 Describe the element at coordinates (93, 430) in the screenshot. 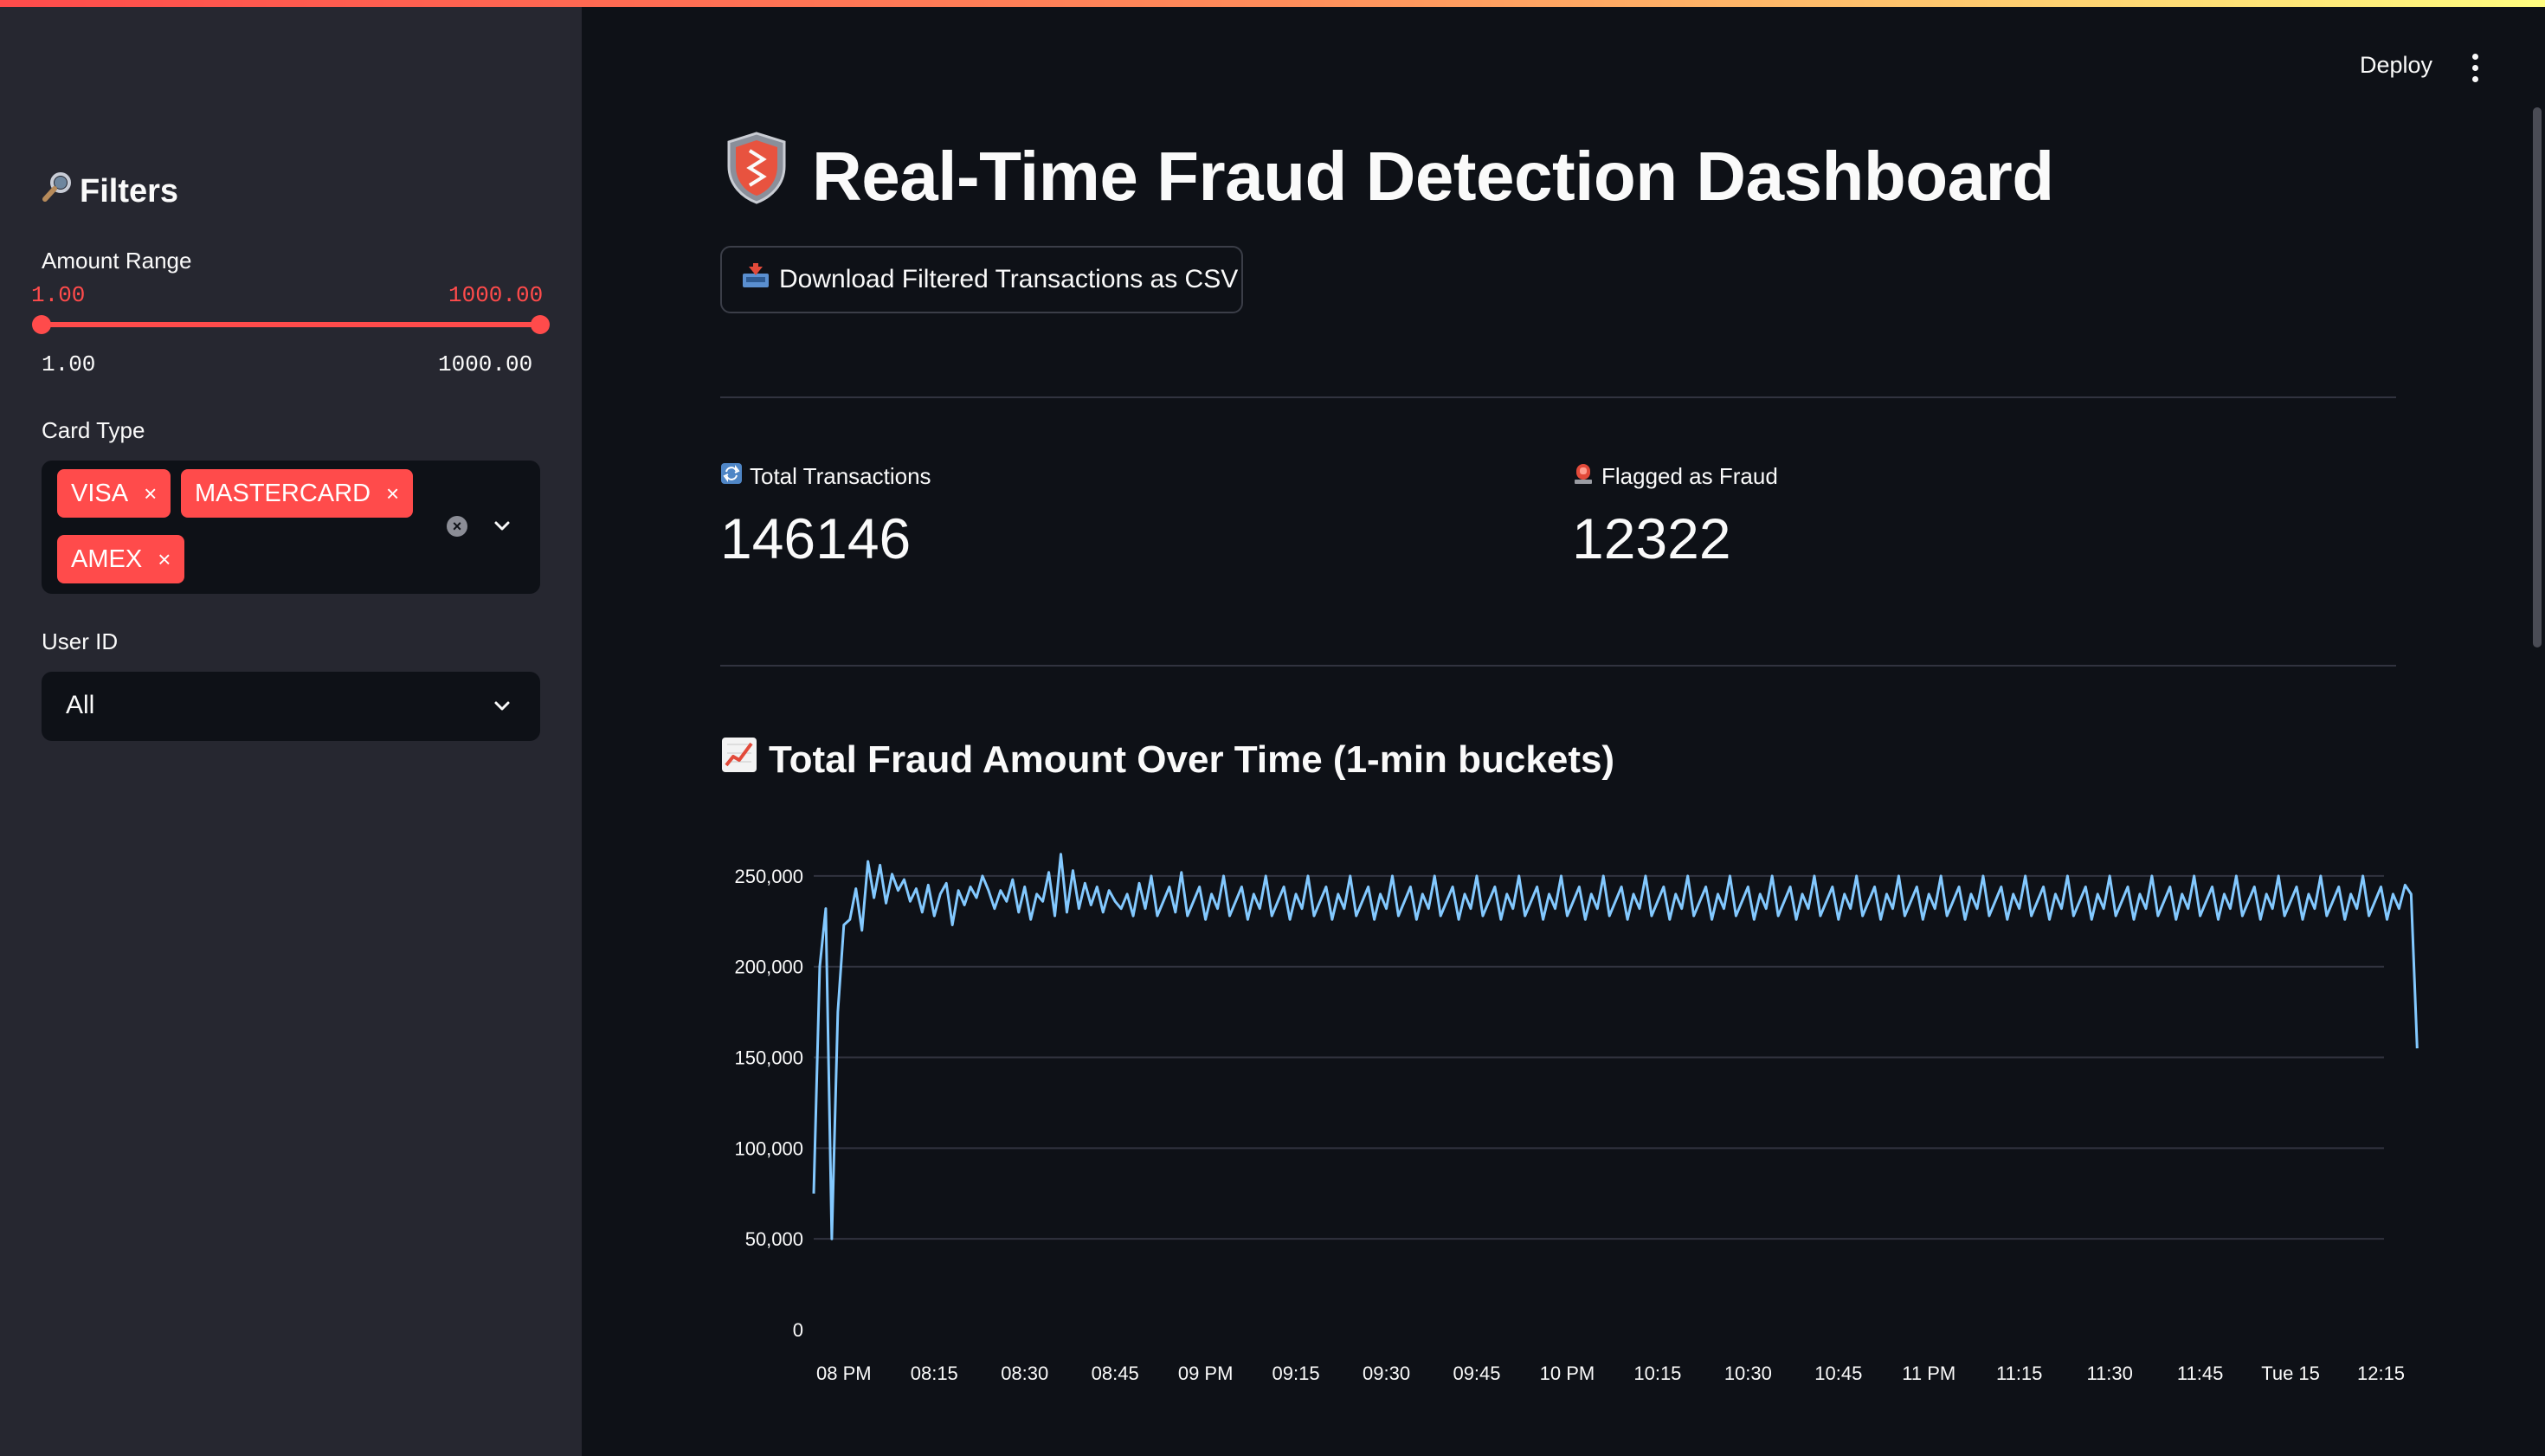

I see `card-type-label: Card Type` at that location.